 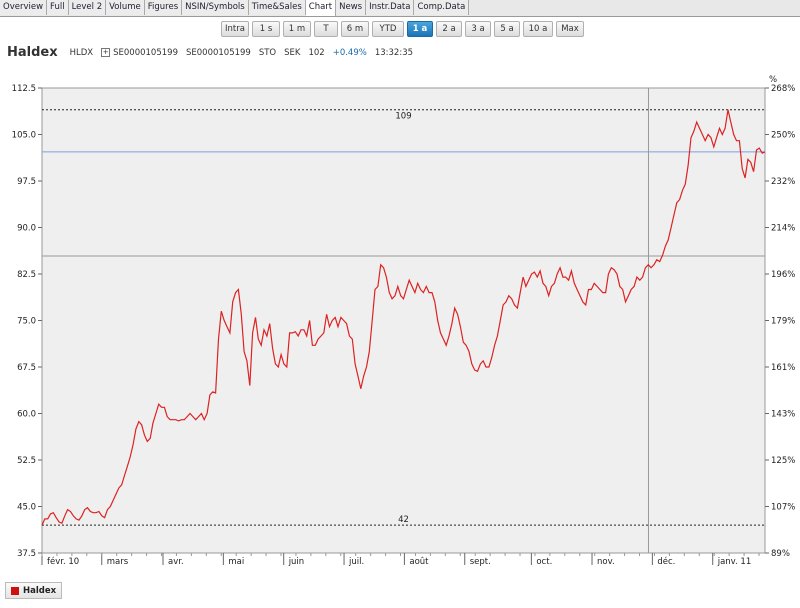 I want to click on price-change: +0.49%, so click(x=349, y=52).